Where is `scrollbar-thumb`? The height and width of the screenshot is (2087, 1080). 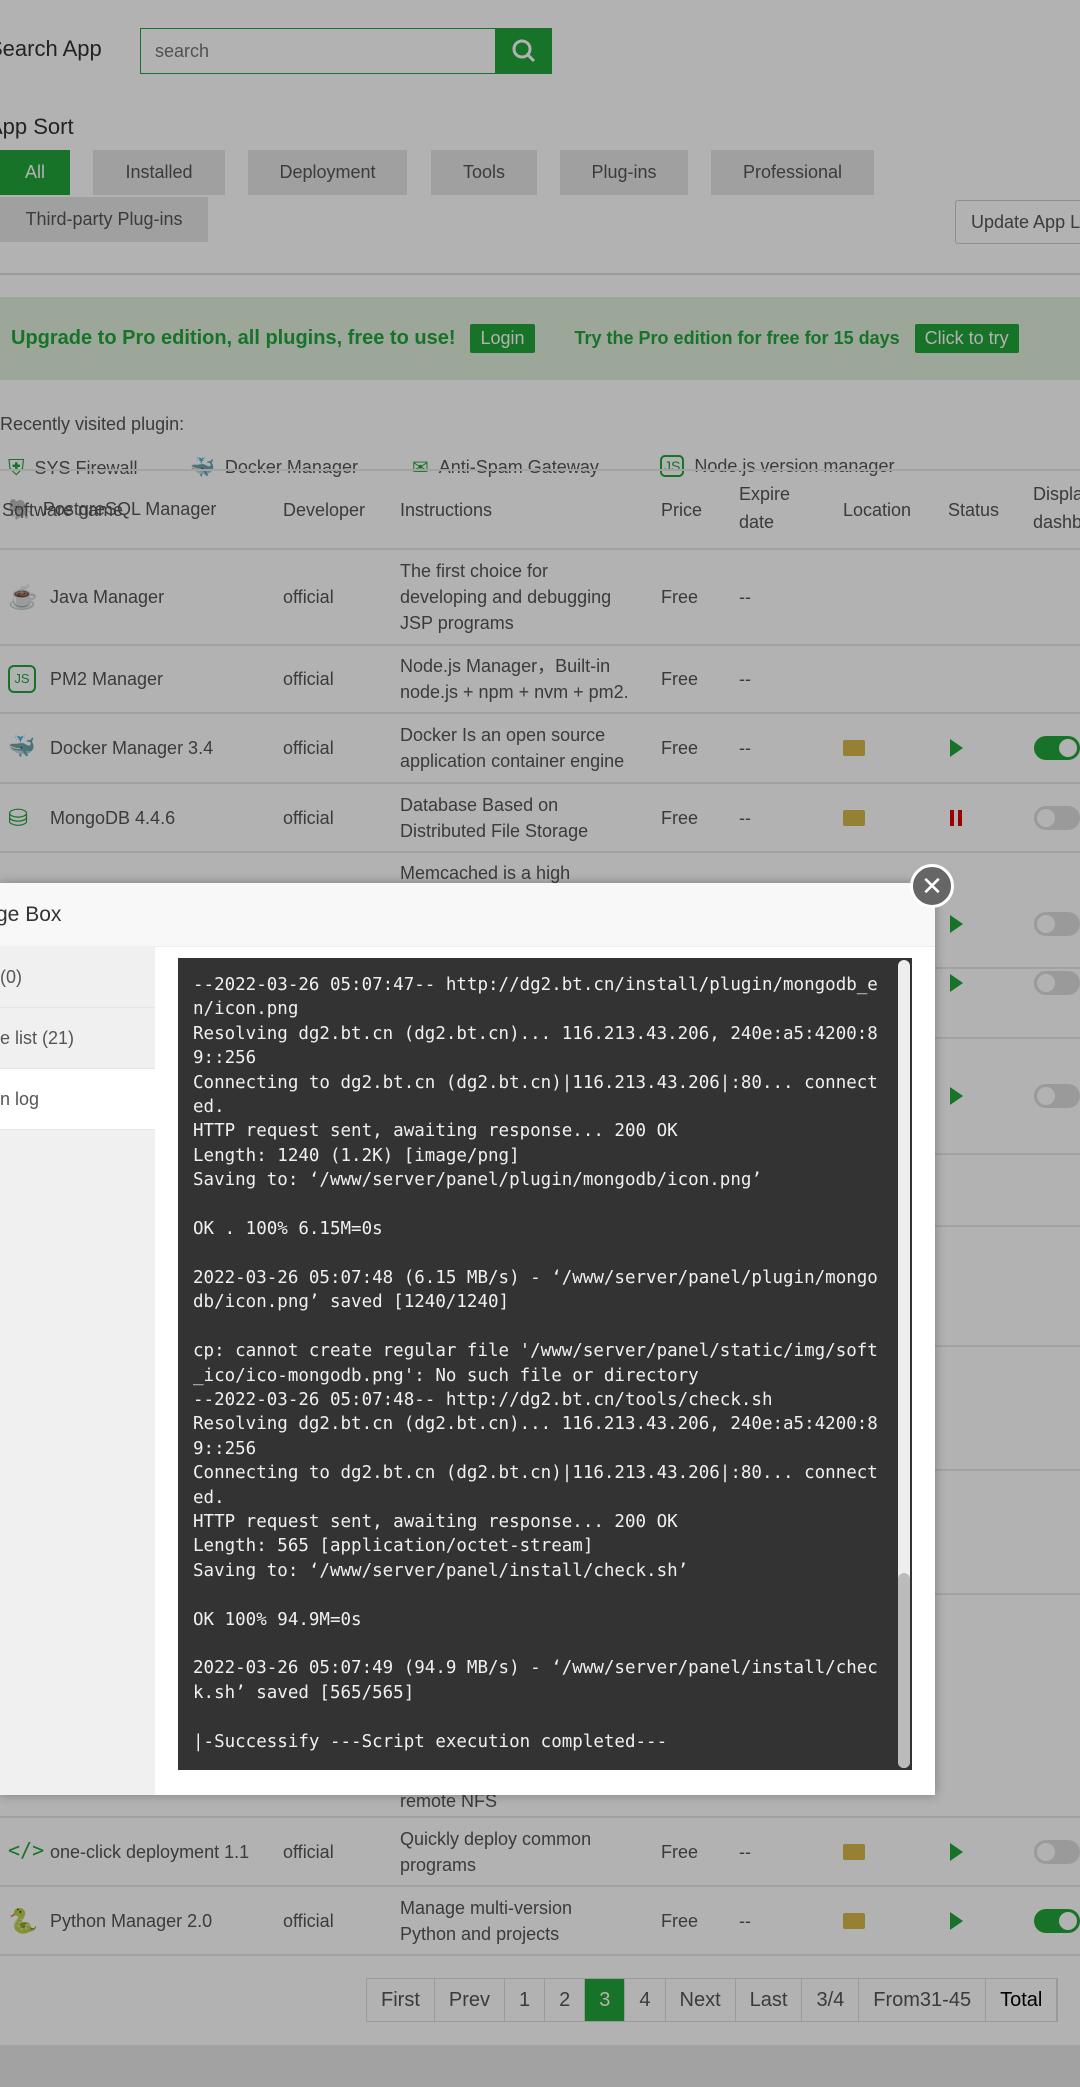
scrollbar-thumb is located at coordinates (904, 1670).